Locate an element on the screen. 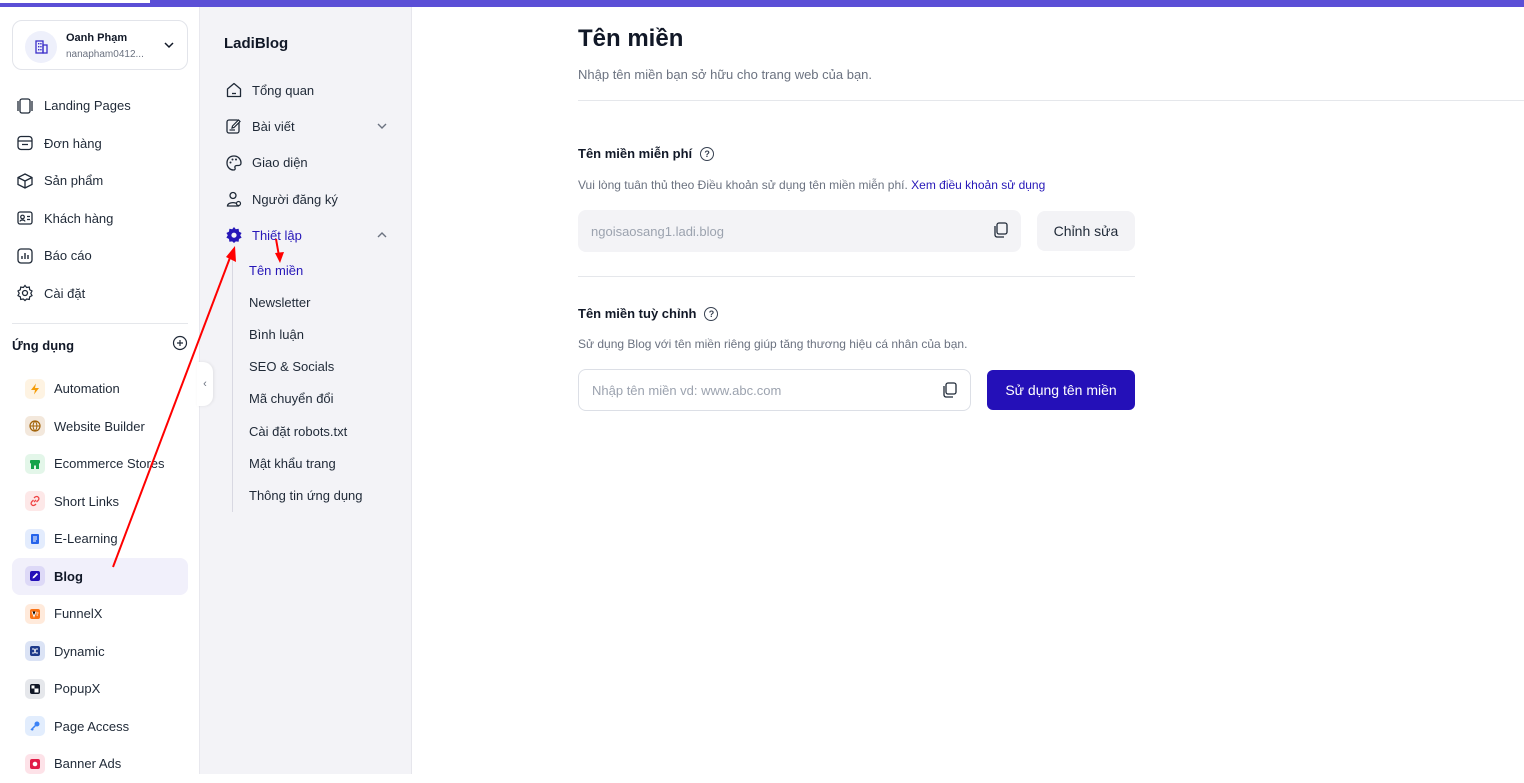 This screenshot has width=1524, height=783. blog-nav-label: Người đăng ký is located at coordinates (295, 199).